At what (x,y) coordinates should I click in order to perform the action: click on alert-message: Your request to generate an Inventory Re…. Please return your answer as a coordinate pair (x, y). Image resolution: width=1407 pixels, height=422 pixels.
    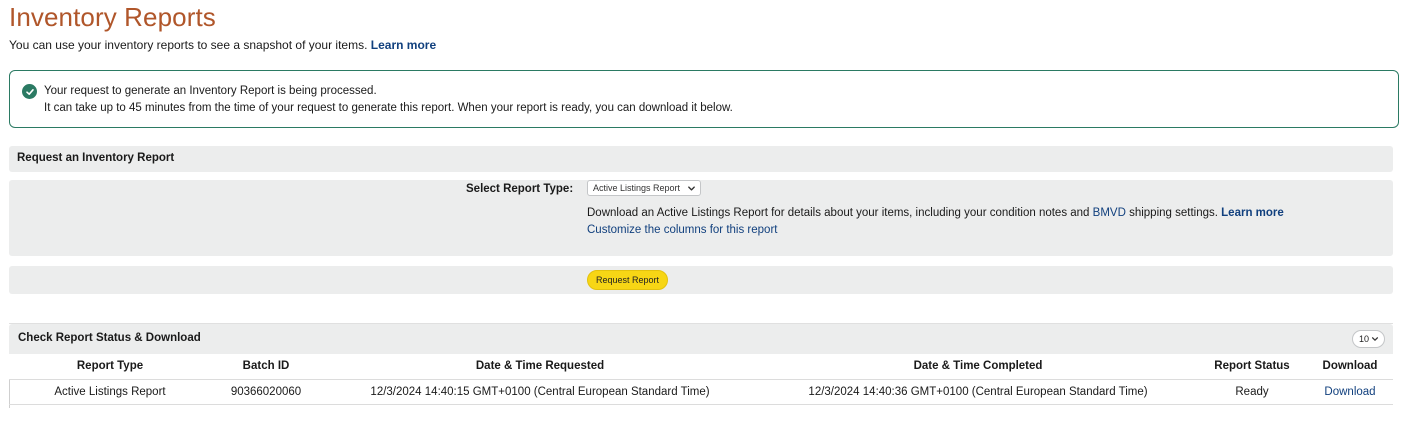
    Looking at the image, I should click on (210, 91).